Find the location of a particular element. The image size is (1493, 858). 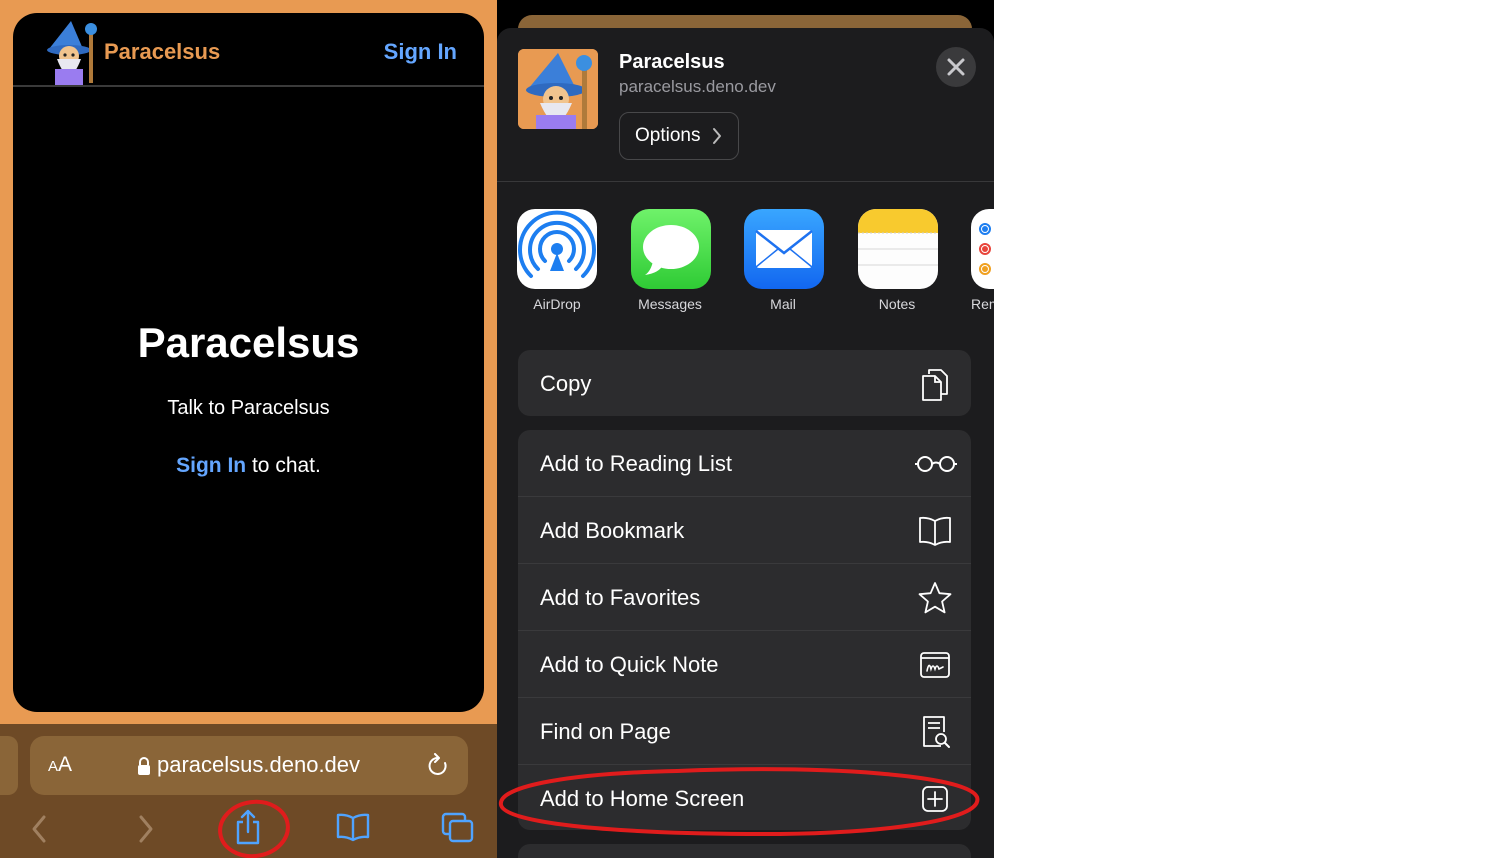

preview-thumbnail is located at coordinates (558, 89).